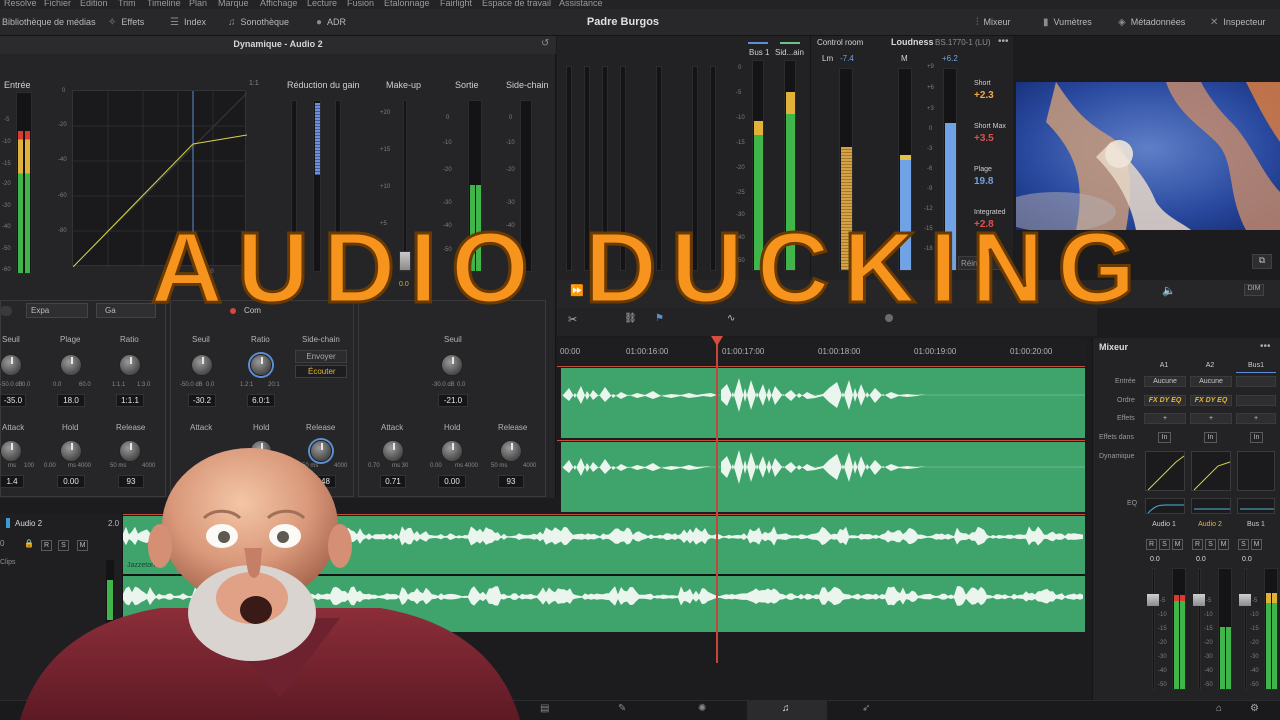 The image size is (1280, 720). What do you see at coordinates (622, 708) in the screenshot?
I see `color-page-icon: ✎` at bounding box center [622, 708].